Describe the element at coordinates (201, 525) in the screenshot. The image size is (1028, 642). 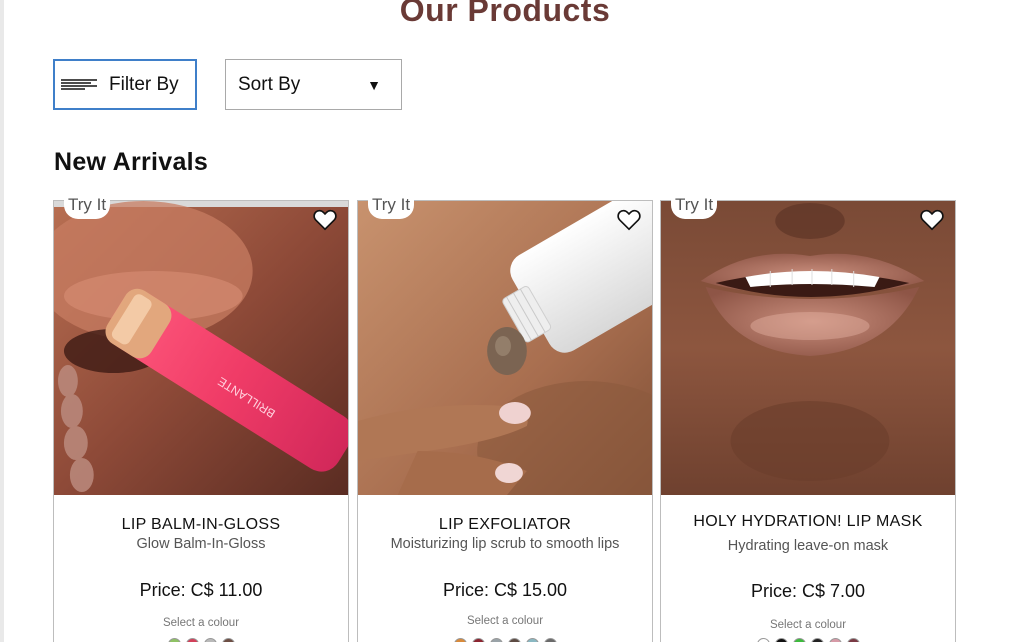
I see `product-name: LIP BALM-IN-GLOSS` at that location.